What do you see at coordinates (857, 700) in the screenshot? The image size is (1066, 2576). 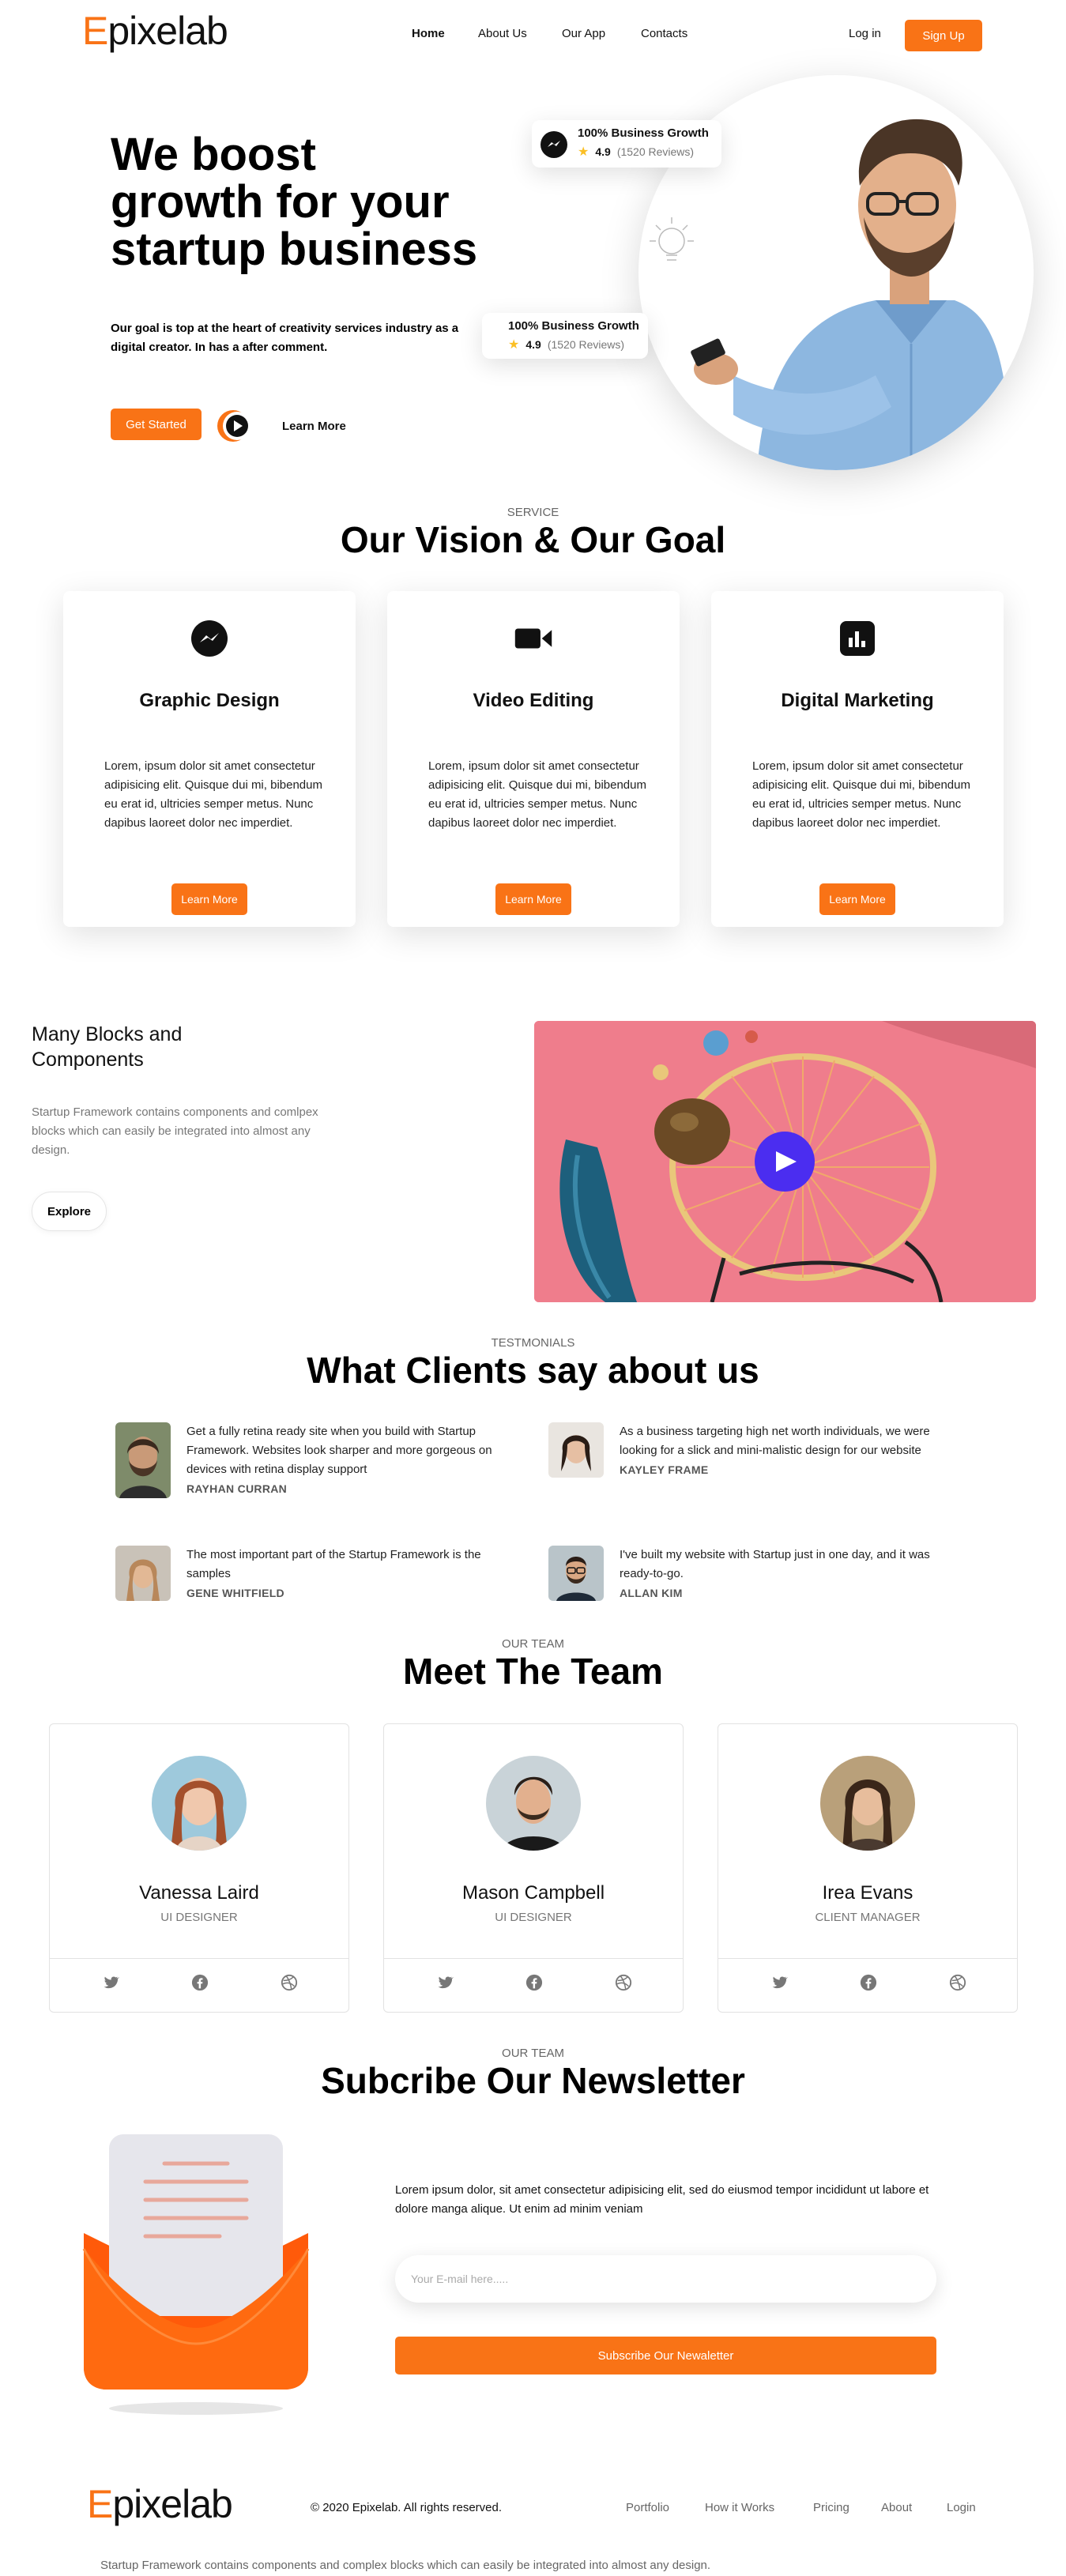 I see `service-title: Digital Marketing` at bounding box center [857, 700].